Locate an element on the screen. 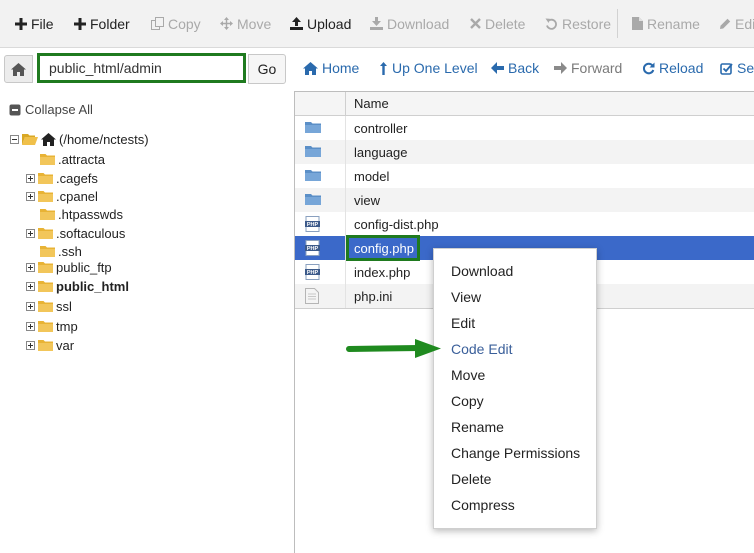 This screenshot has height=553, width=754. up-one-level-button: Up One Level is located at coordinates (428, 68).